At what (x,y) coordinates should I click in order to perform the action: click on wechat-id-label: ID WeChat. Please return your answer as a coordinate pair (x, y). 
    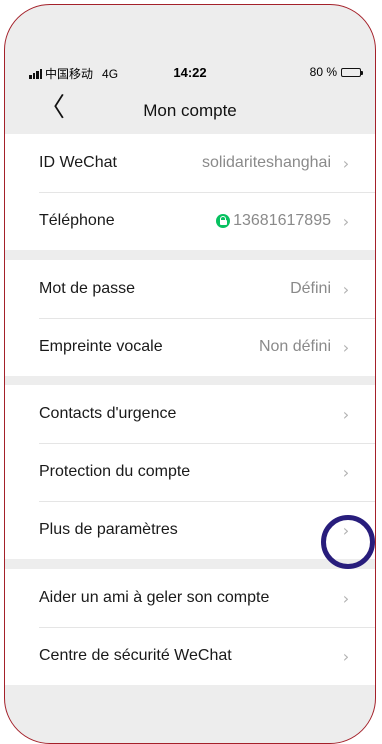
    Looking at the image, I should click on (78, 162).